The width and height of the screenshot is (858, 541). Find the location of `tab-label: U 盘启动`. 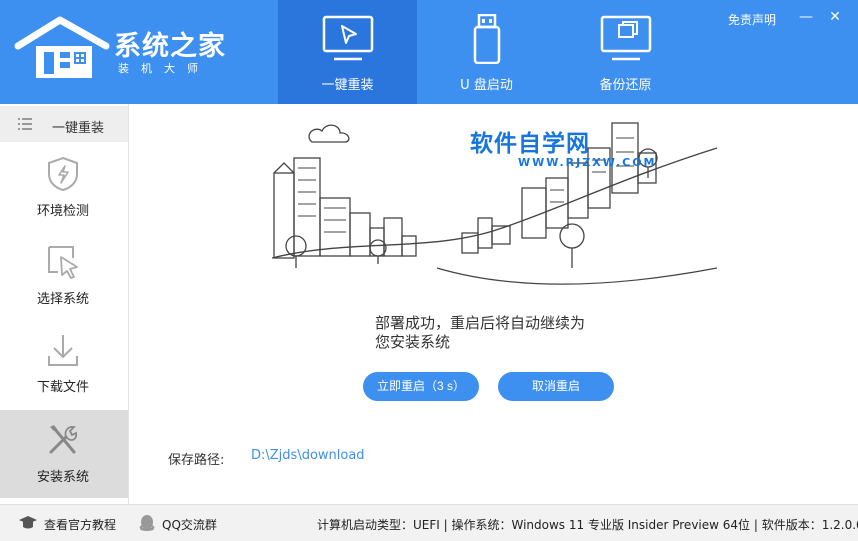

tab-label: U 盘启动 is located at coordinates (486, 85).